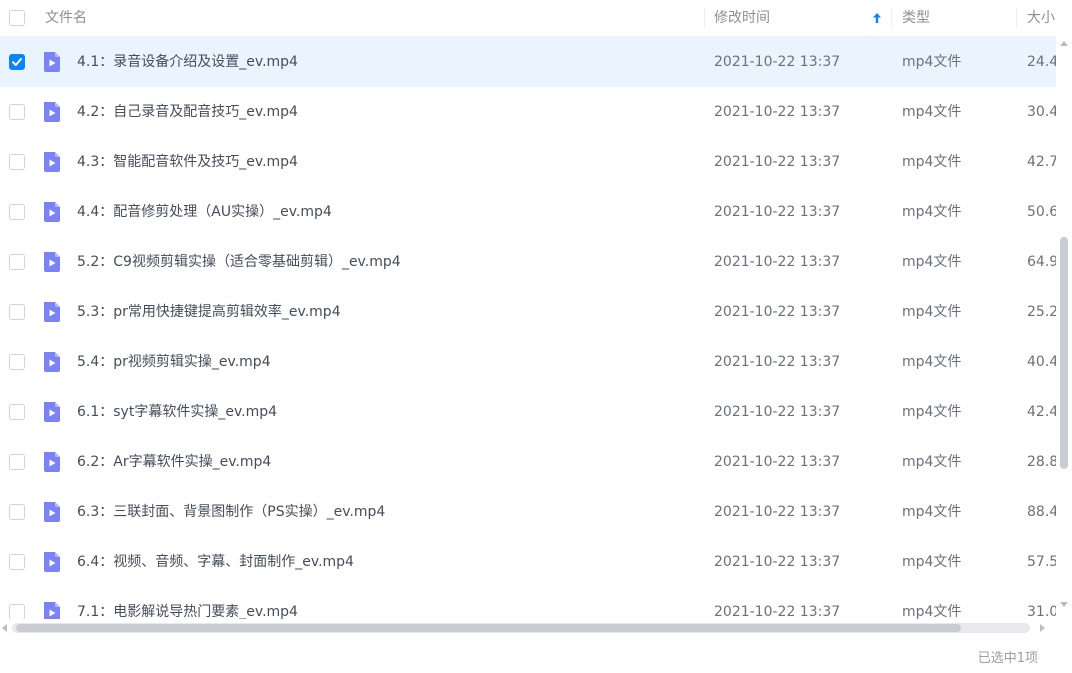 This screenshot has width=1072, height=673. What do you see at coordinates (1041, 112) in the screenshot?
I see `file-size: 30.4` at bounding box center [1041, 112].